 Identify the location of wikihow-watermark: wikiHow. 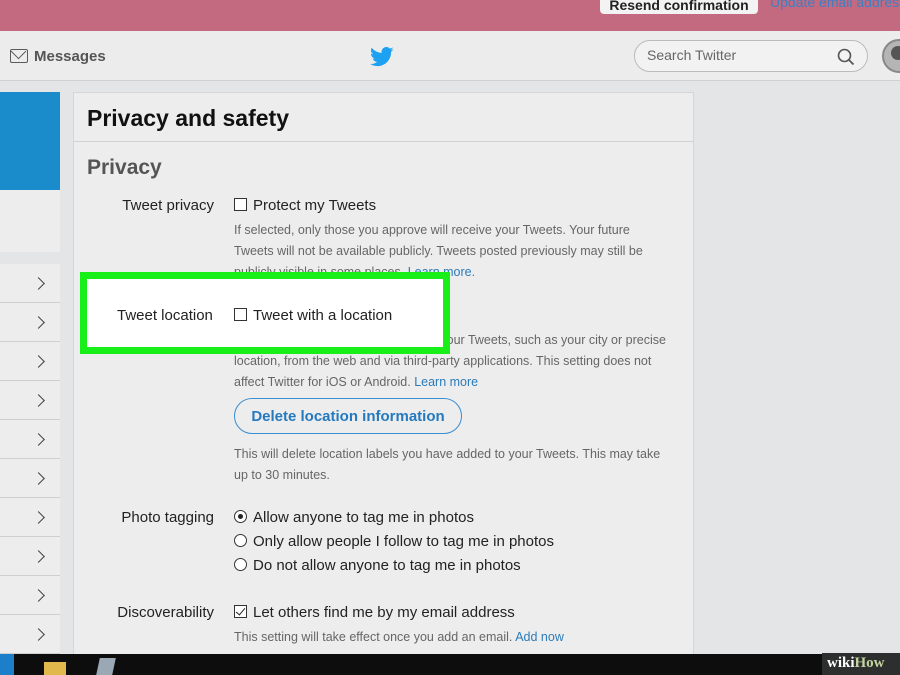
(861, 664).